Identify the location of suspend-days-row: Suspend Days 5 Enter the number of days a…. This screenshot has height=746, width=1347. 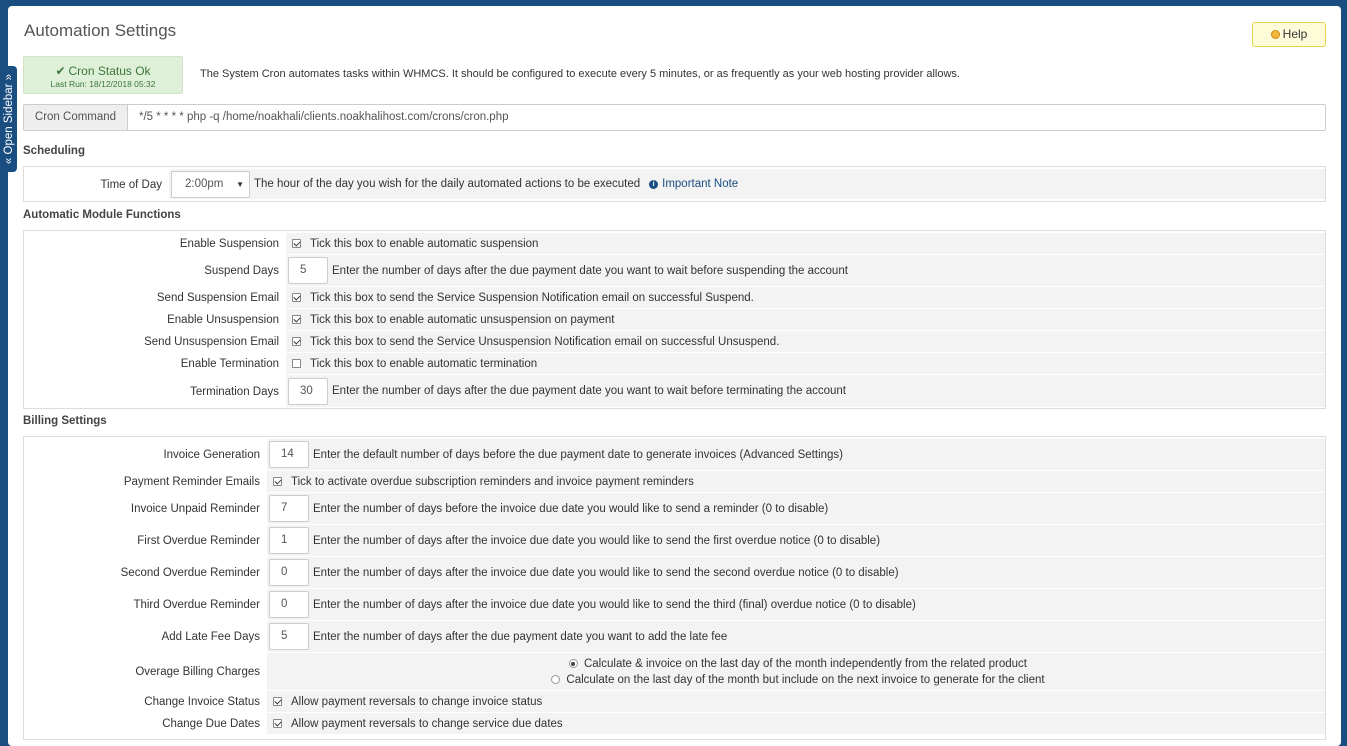
(674, 271).